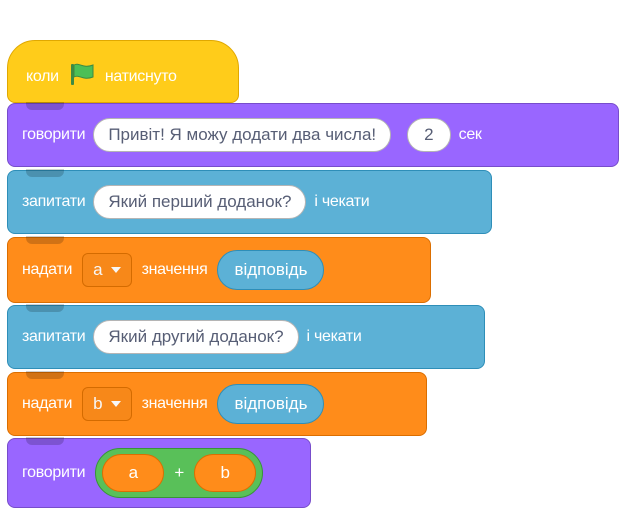  I want to click on variable-b-name: b, so click(98, 403).